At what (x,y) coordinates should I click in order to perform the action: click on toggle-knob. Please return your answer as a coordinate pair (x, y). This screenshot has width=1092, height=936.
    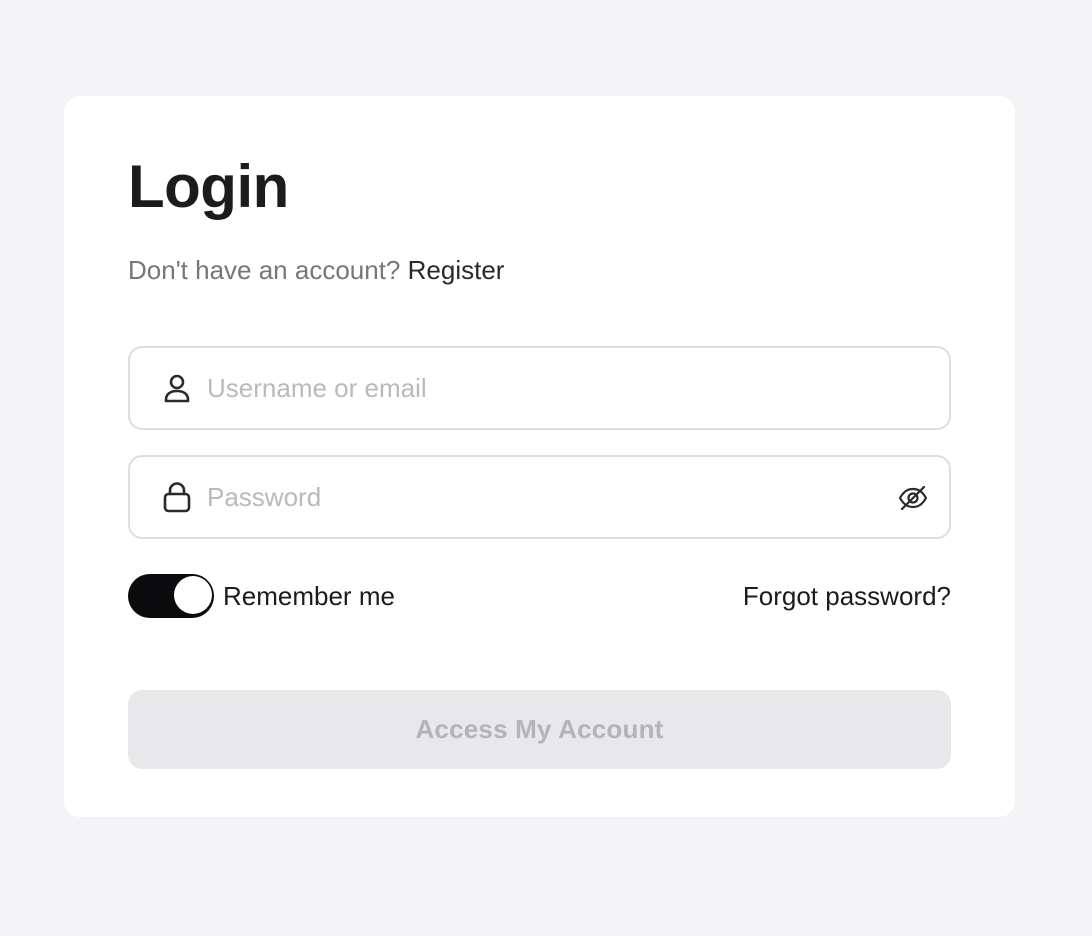
    Looking at the image, I should click on (193, 595).